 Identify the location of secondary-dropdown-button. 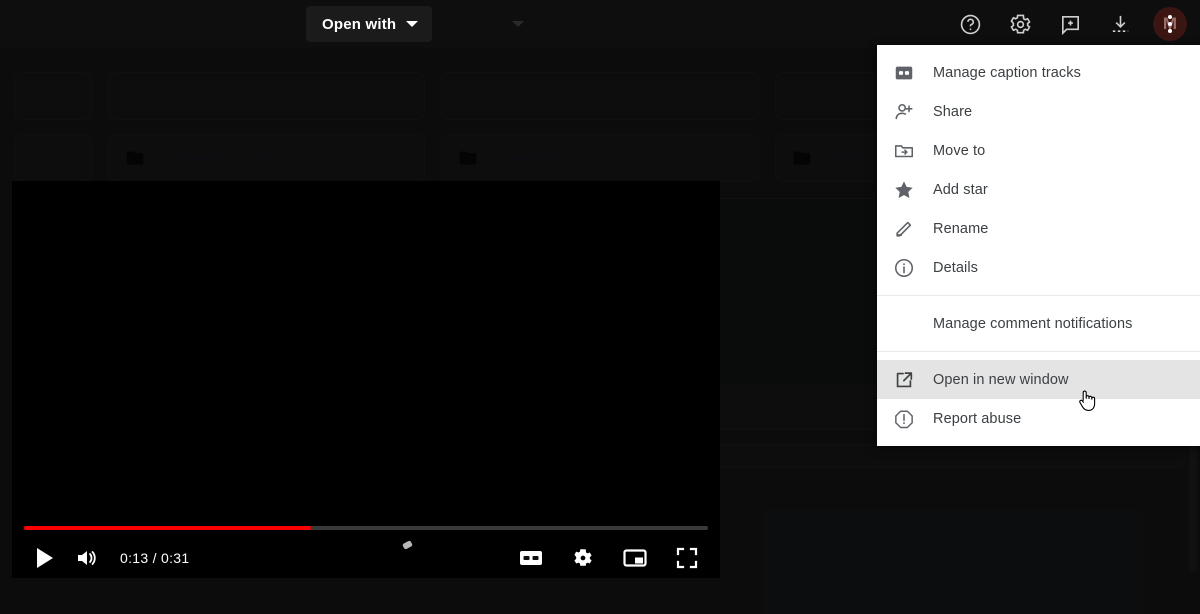
(518, 24).